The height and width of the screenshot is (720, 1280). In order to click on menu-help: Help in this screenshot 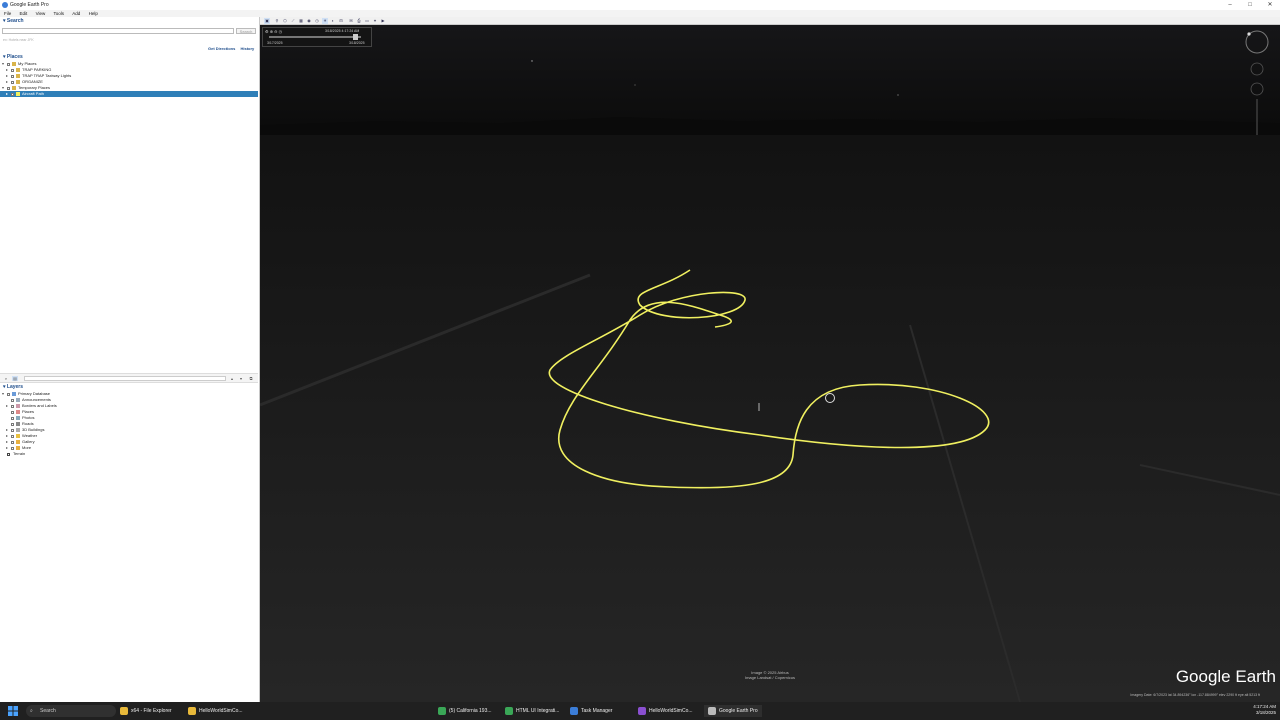, I will do `click(93, 13)`.